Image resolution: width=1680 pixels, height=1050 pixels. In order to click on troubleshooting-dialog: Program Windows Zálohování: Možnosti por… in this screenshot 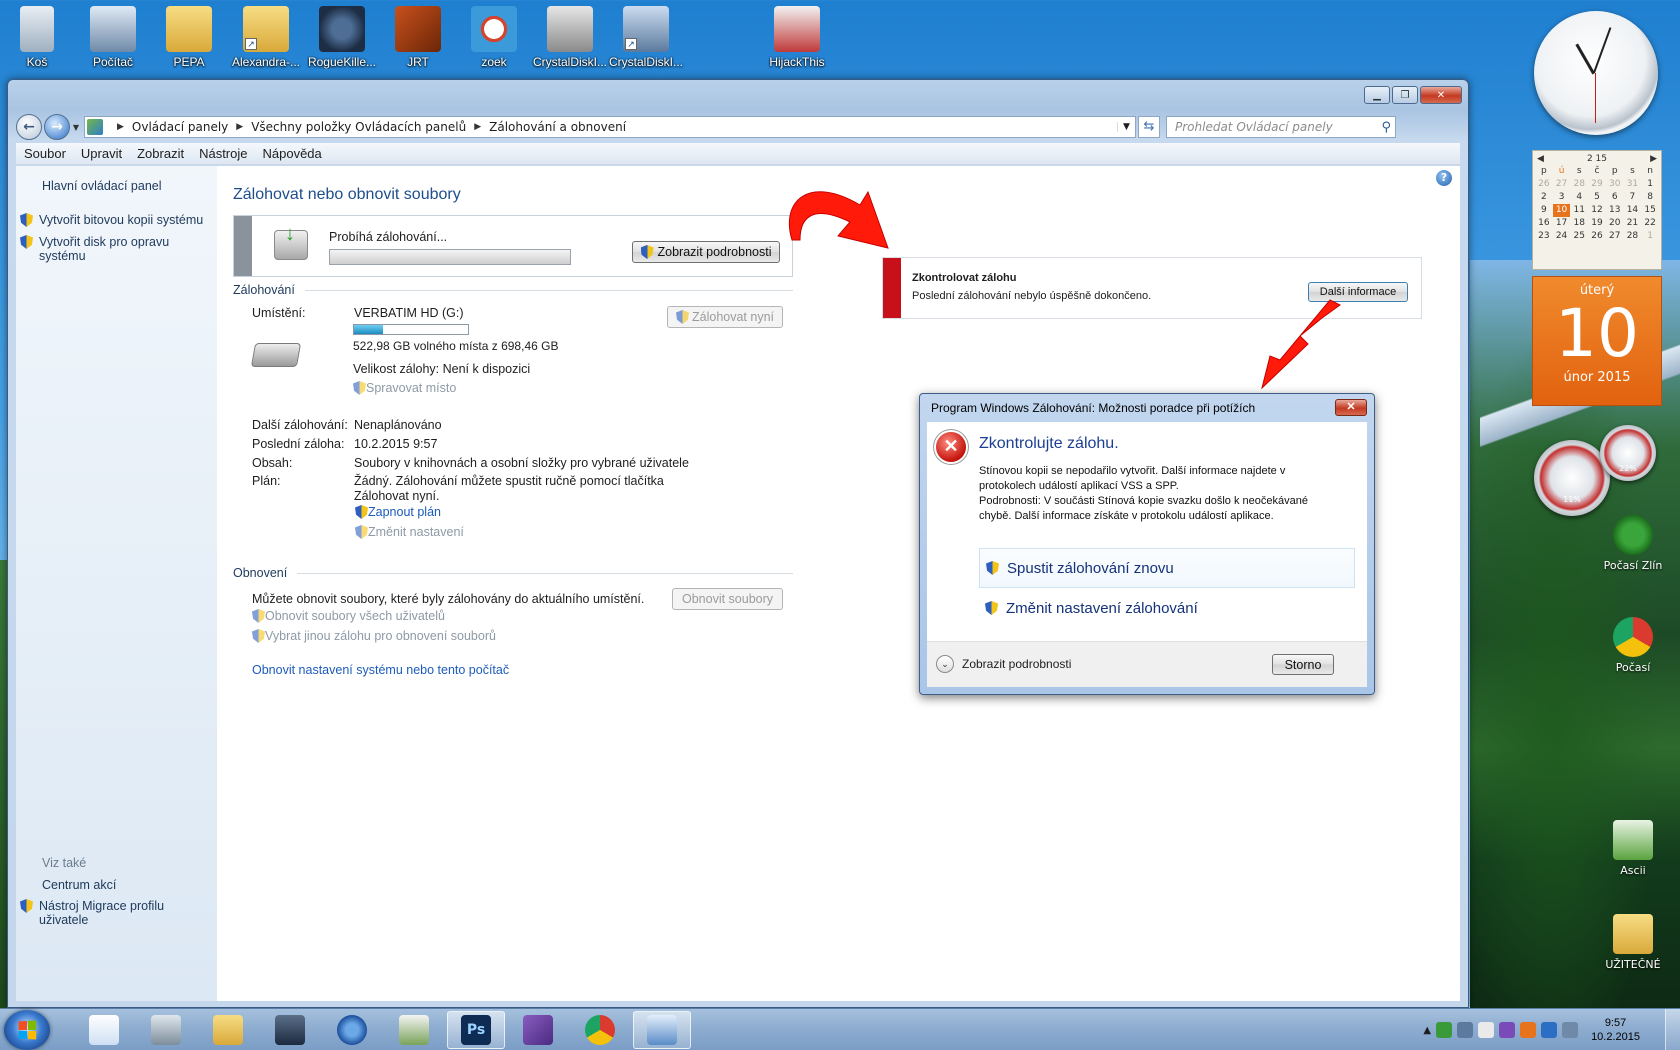, I will do `click(1147, 544)`.